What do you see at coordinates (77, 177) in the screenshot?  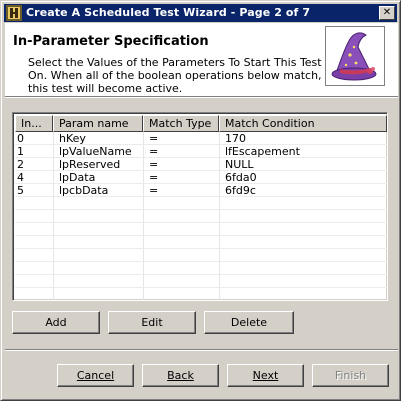 I see `cell-param-name: lpData` at bounding box center [77, 177].